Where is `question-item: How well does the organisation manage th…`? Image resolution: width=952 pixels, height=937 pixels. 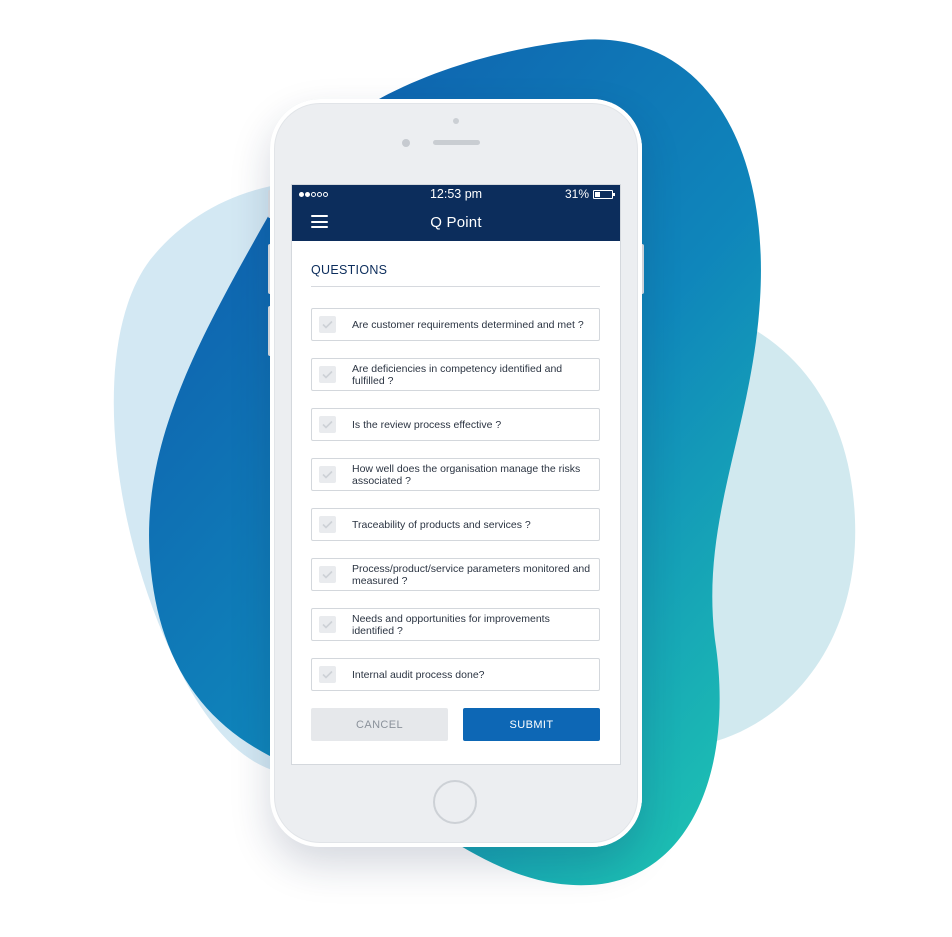
question-item: How well does the organisation manage th… is located at coordinates (455, 474).